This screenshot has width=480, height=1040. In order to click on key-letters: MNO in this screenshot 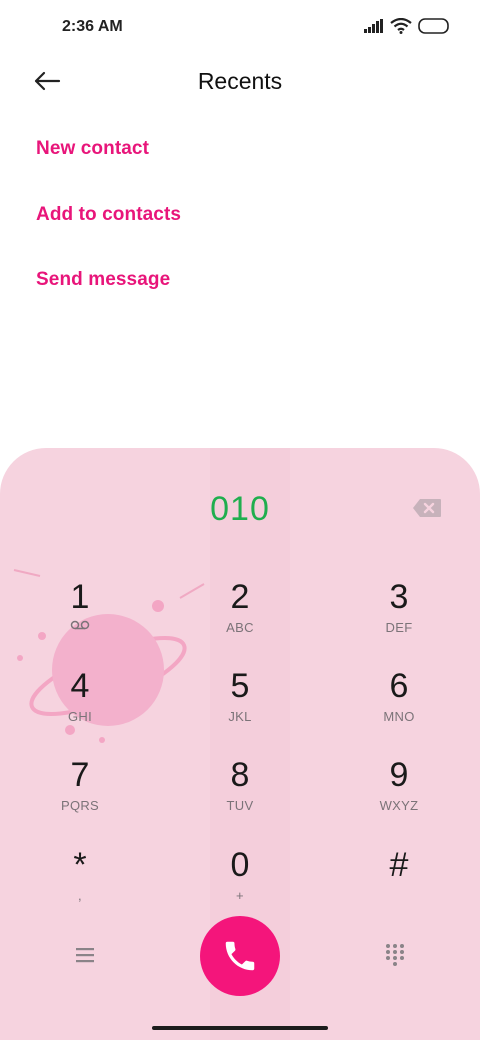, I will do `click(399, 716)`.